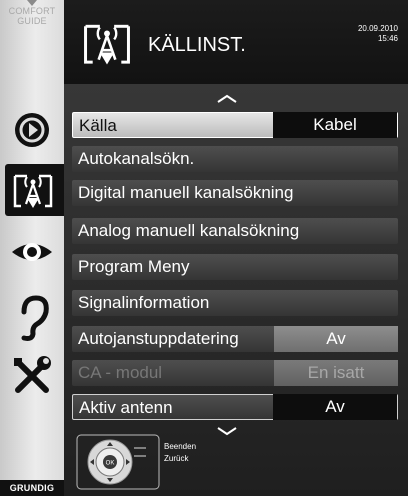 The height and width of the screenshot is (496, 408). I want to click on auto-update-value: Av, so click(336, 339).